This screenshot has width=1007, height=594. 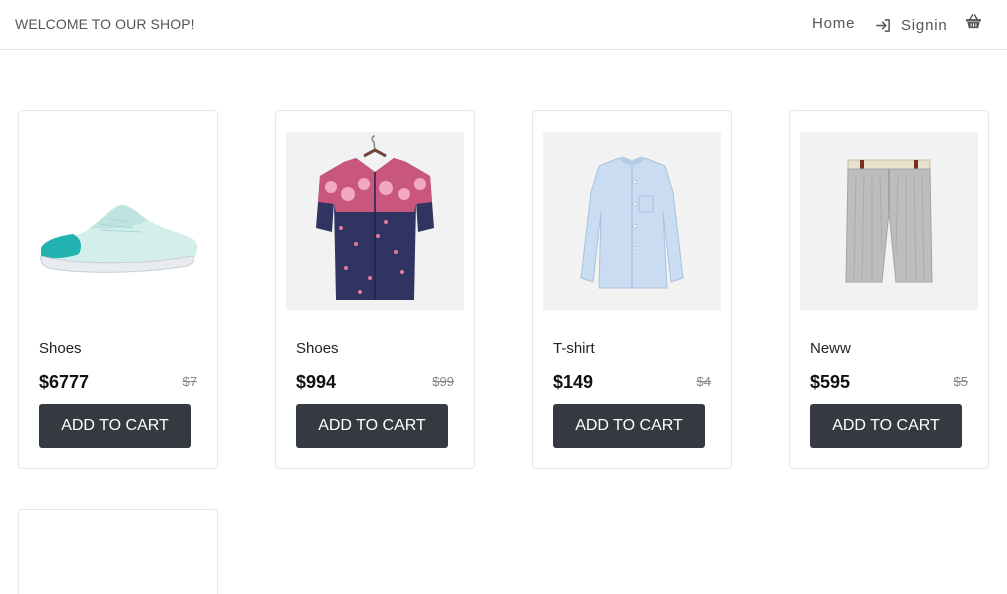 I want to click on product-name: Neww, so click(x=830, y=348).